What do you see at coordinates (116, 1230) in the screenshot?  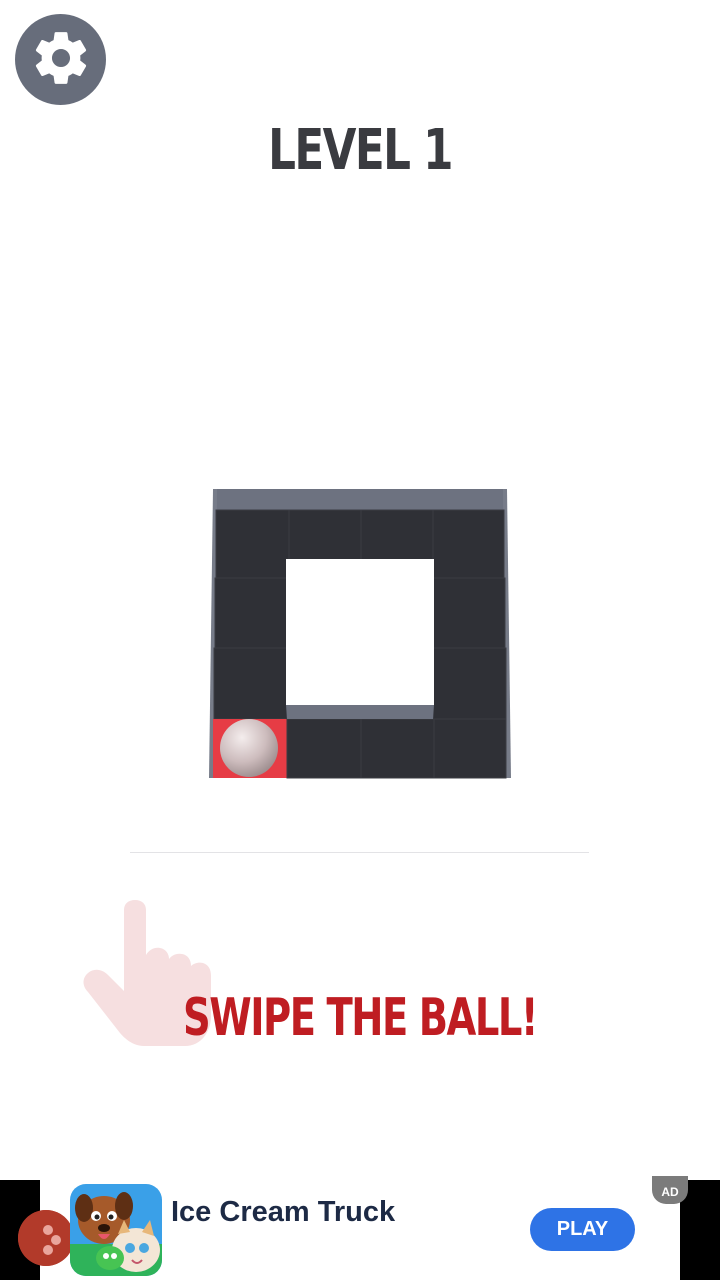 I see `app-icon` at bounding box center [116, 1230].